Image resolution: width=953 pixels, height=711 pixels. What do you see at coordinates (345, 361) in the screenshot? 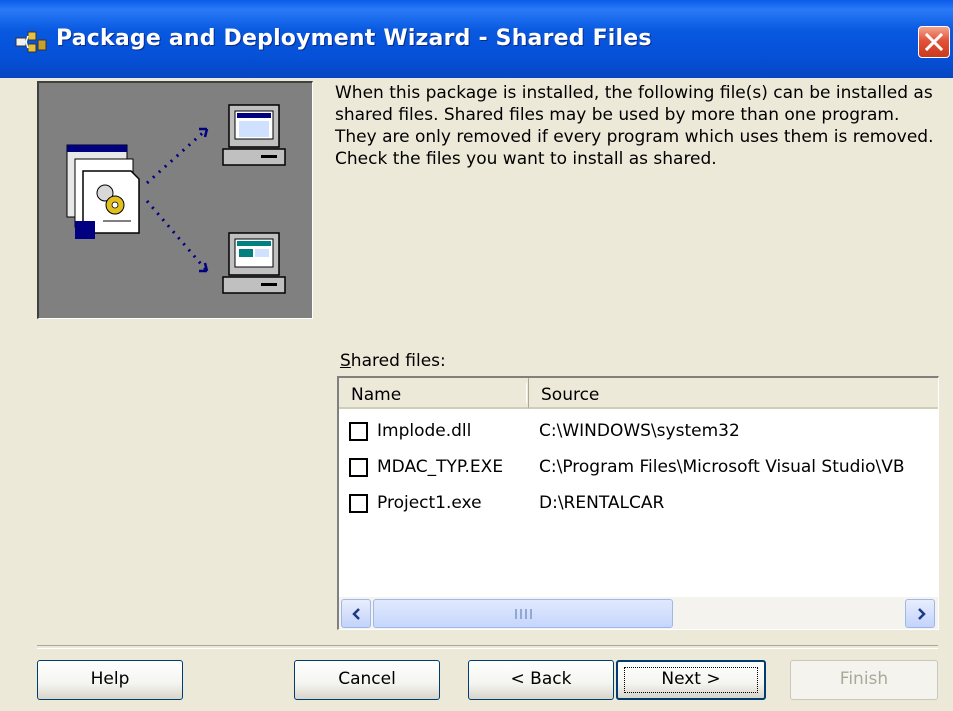
I see `shared-files-label-accelerator: S` at bounding box center [345, 361].